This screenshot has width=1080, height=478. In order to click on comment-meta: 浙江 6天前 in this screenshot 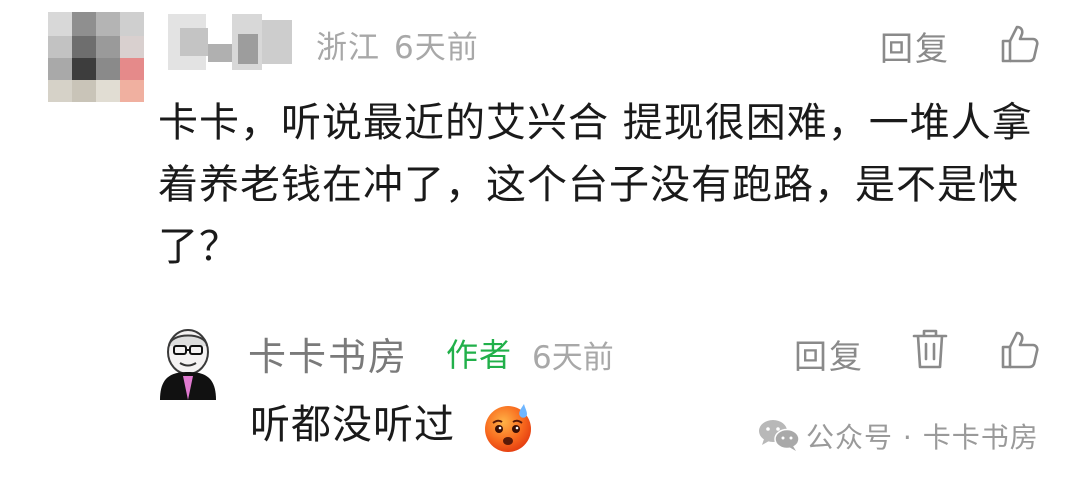, I will do `click(397, 44)`.